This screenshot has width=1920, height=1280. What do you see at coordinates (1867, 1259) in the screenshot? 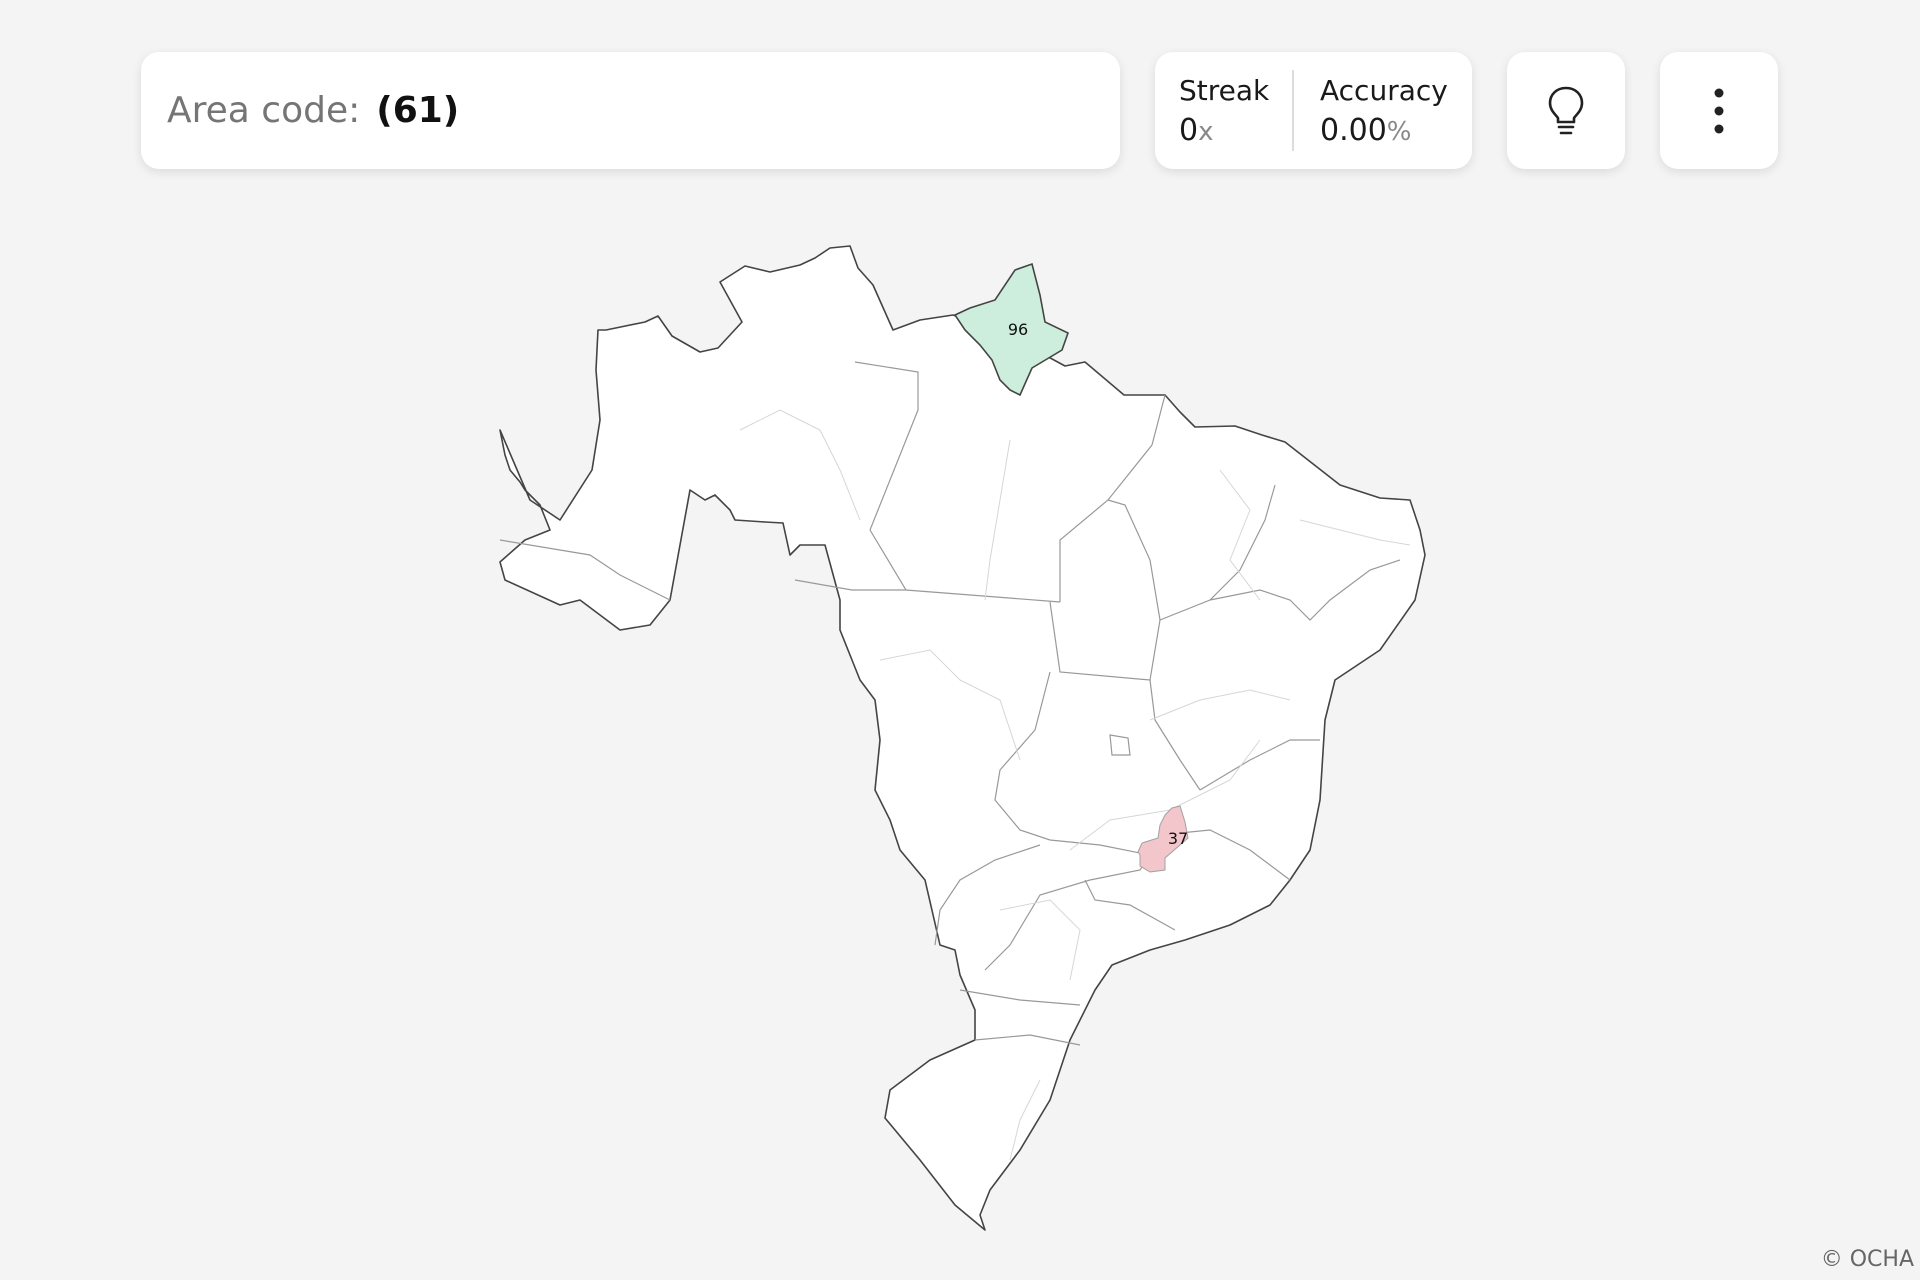
I see `copyright: © OCHA` at bounding box center [1867, 1259].